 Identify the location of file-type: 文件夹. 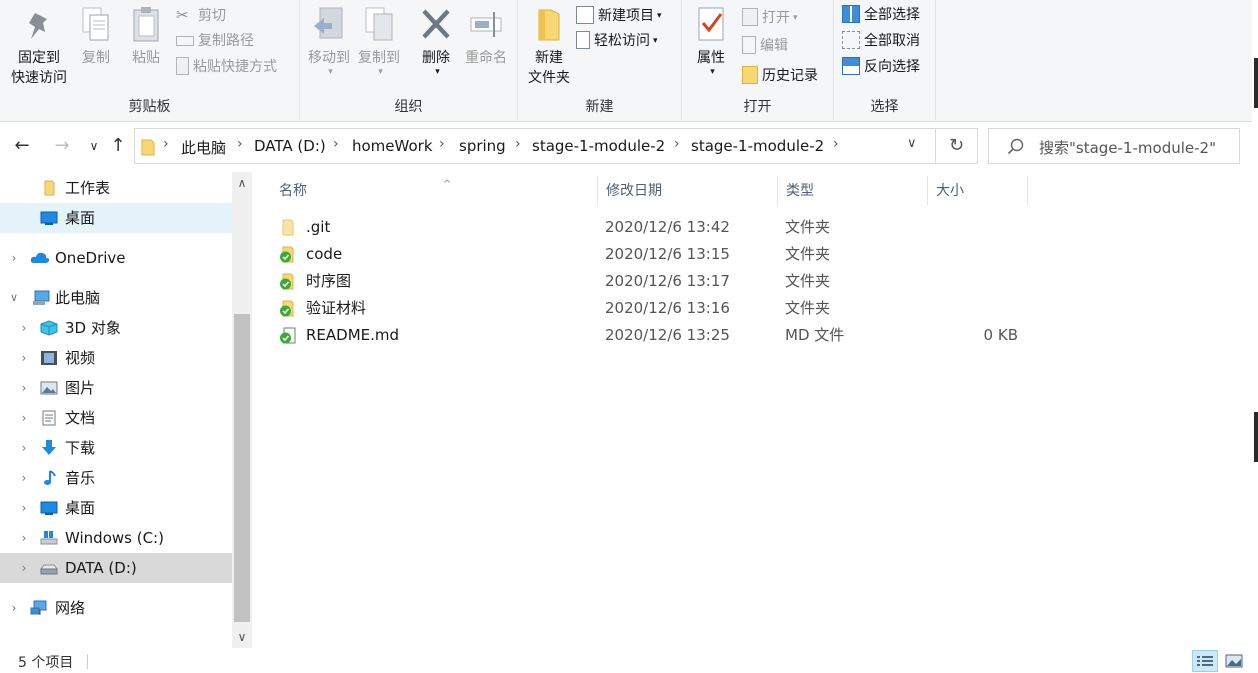
(808, 254).